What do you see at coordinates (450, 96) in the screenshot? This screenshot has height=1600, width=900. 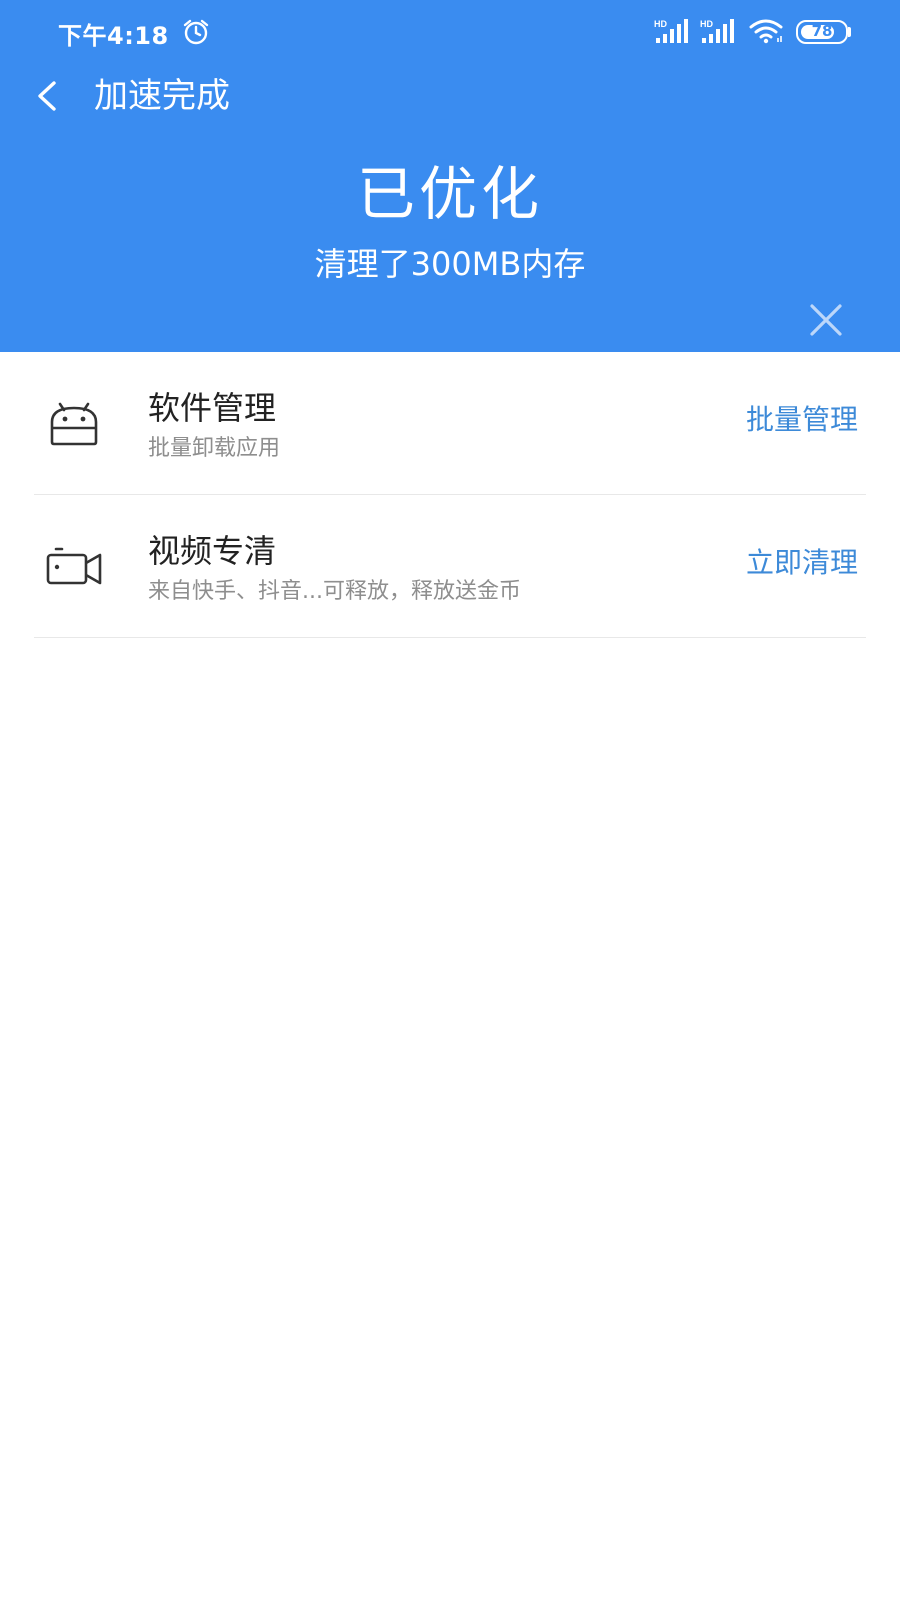 I see `nav-bar: 加速完成` at bounding box center [450, 96].